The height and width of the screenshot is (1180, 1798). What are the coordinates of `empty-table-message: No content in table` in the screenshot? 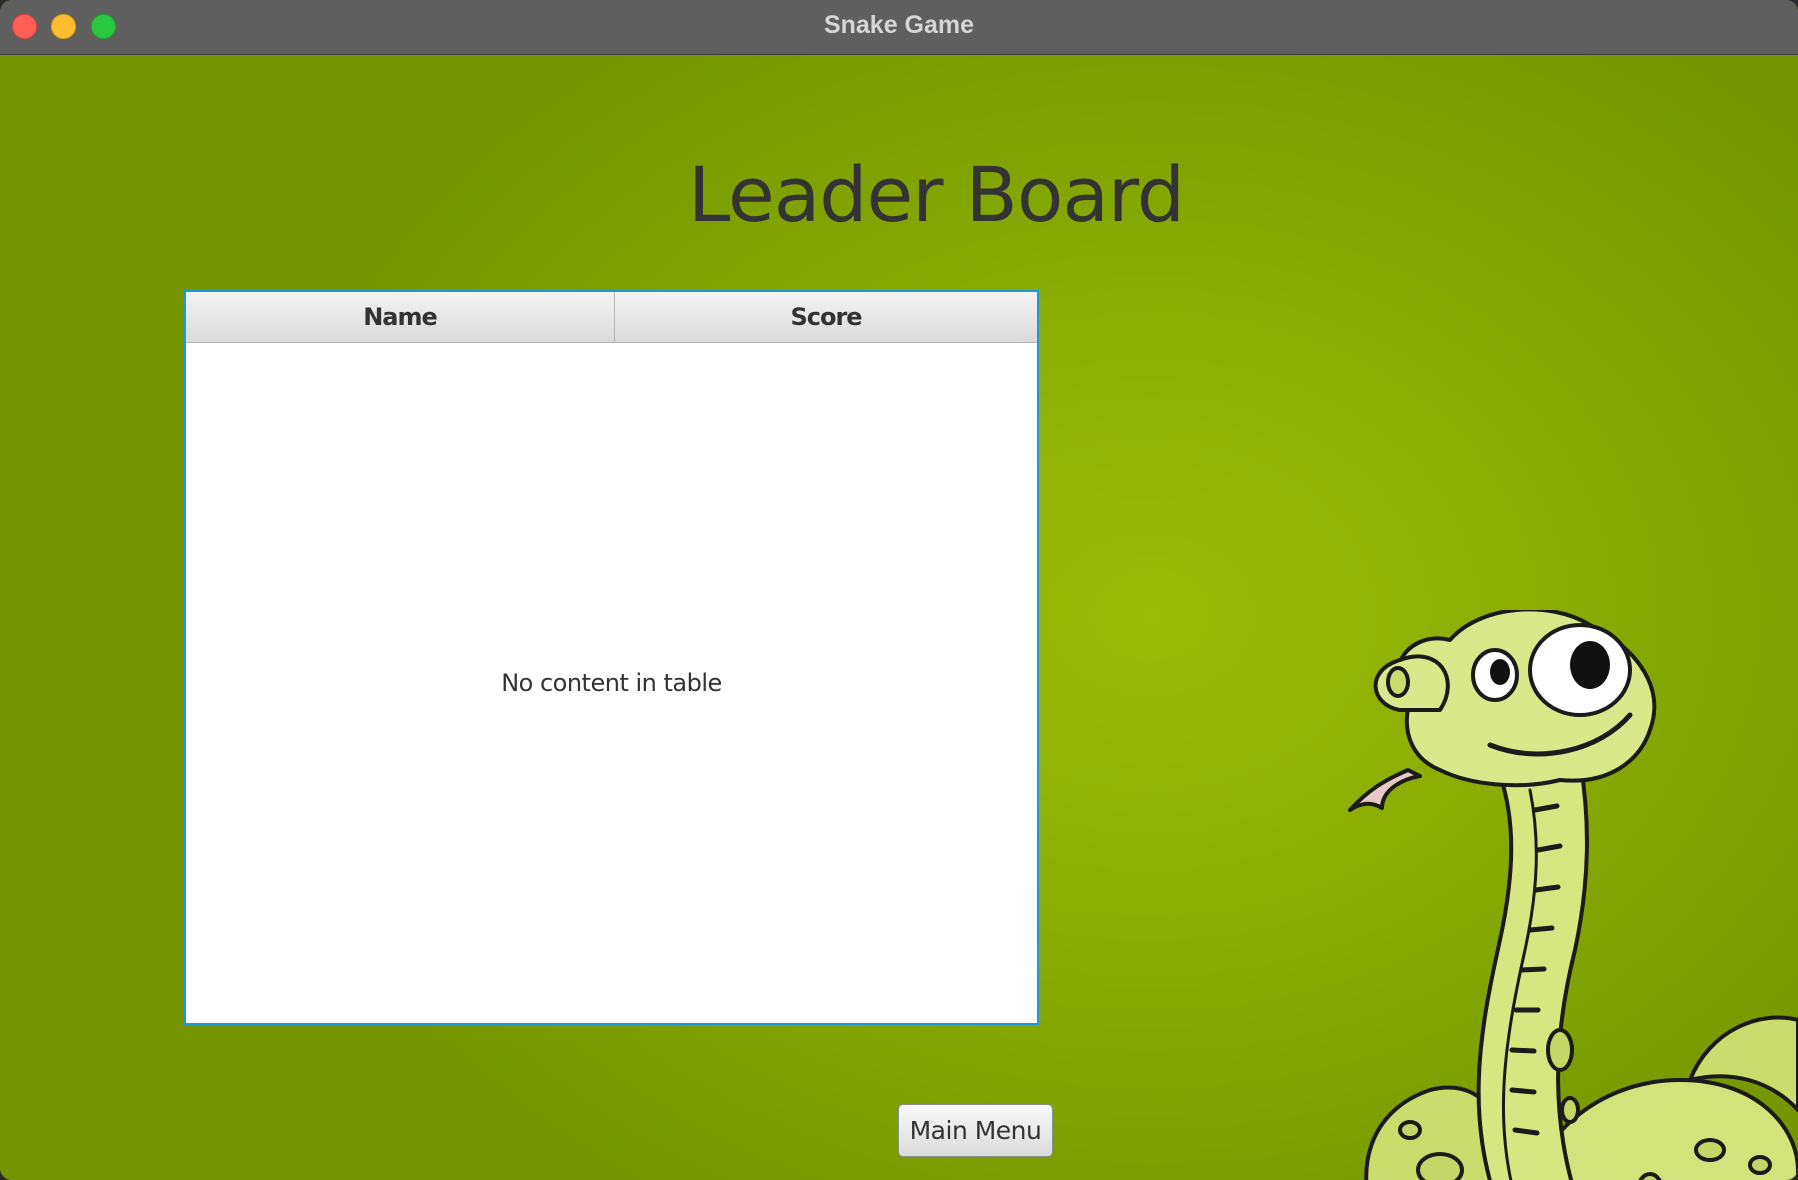 It's located at (611, 683).